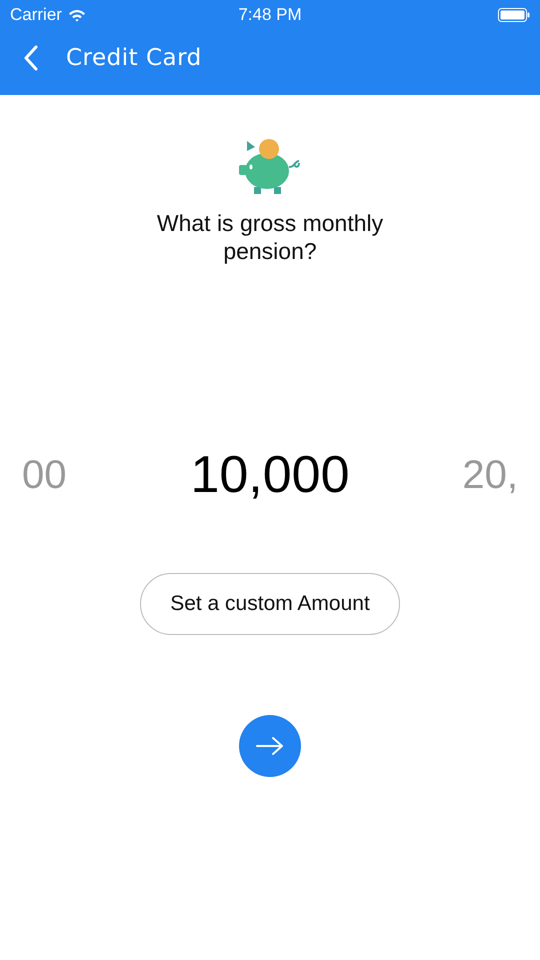 The height and width of the screenshot is (960, 540). Describe the element at coordinates (270, 746) in the screenshot. I see `arrow-right-icon` at that location.